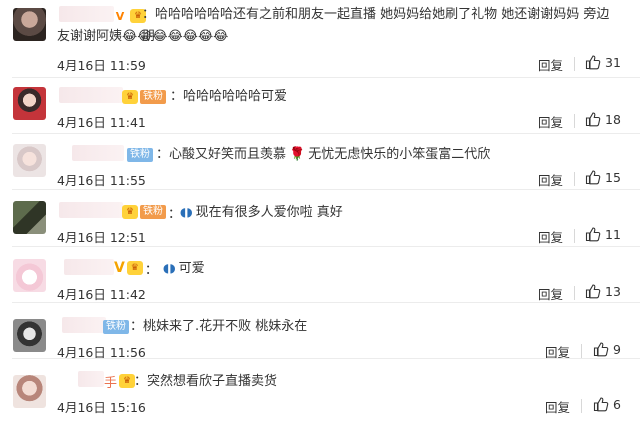 The image size is (640, 423). Describe the element at coordinates (603, 177) in the screenshot. I see `like-button: 15` at that location.